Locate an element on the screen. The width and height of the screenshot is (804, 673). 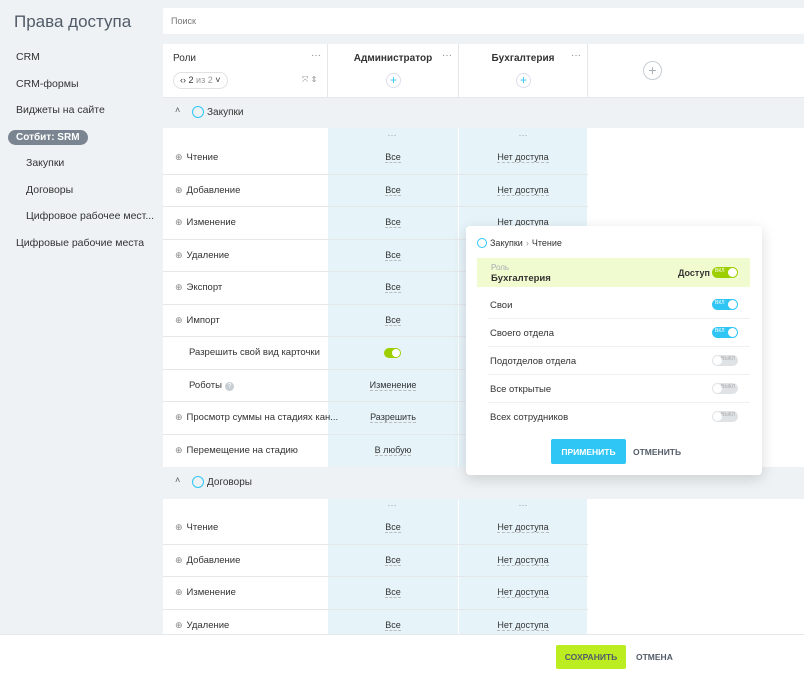
pager-total: из 2 is located at coordinates (204, 80).